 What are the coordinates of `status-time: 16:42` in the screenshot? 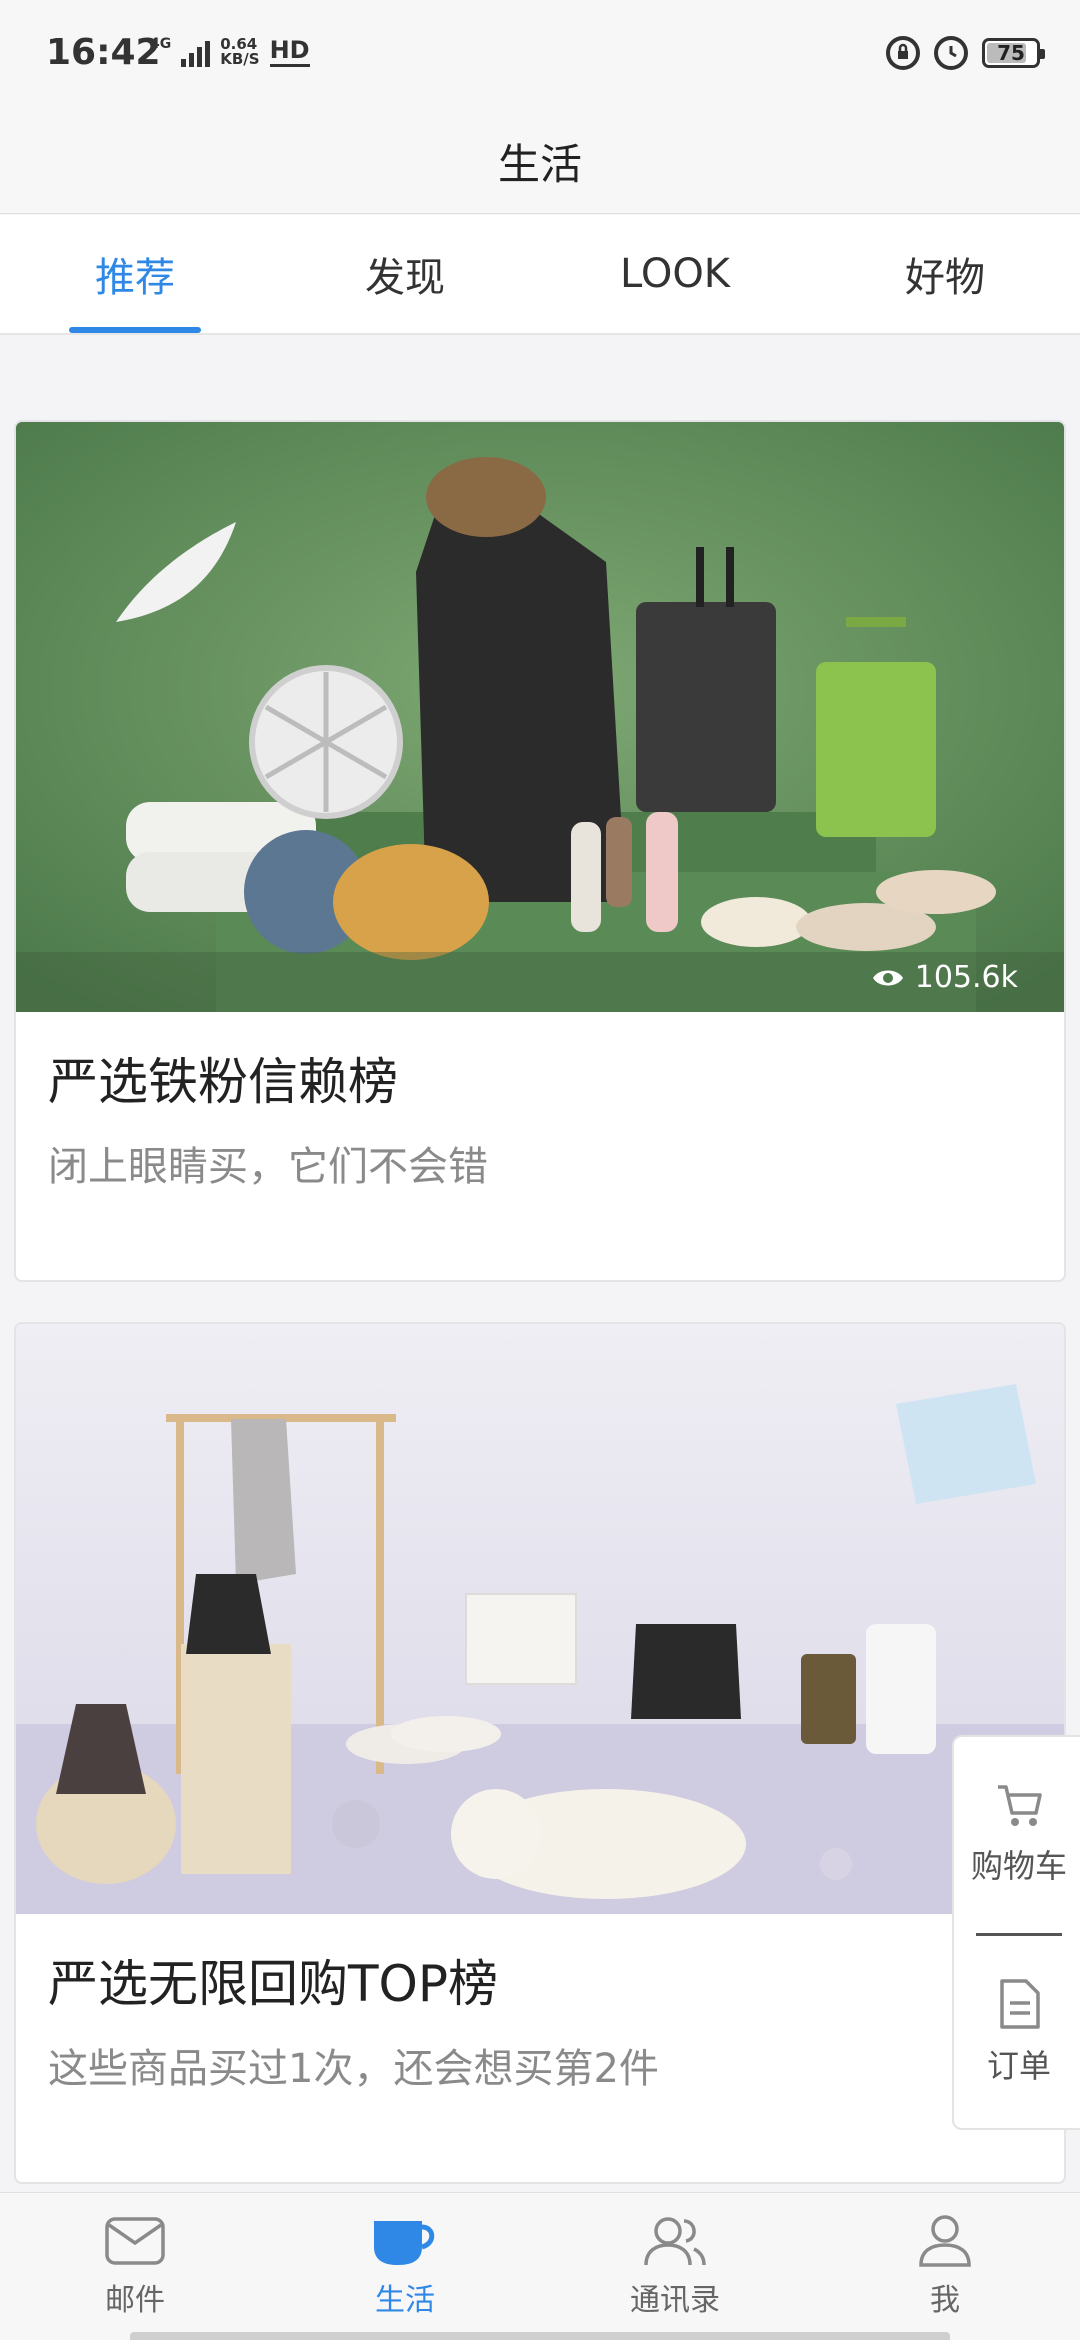 It's located at (103, 52).